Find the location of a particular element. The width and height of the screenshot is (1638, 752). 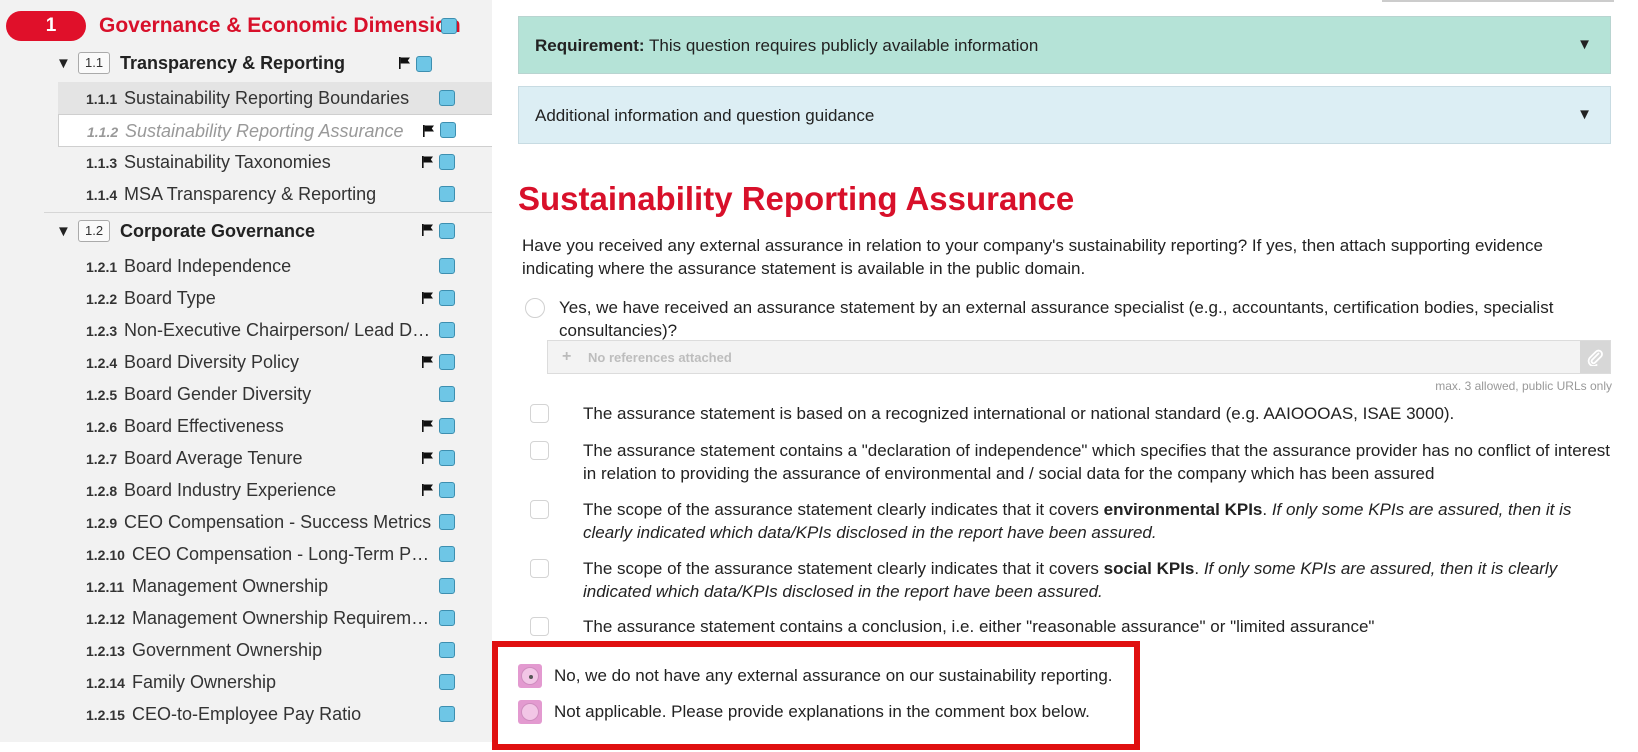

references-field: + No references attached is located at coordinates (1079, 357).